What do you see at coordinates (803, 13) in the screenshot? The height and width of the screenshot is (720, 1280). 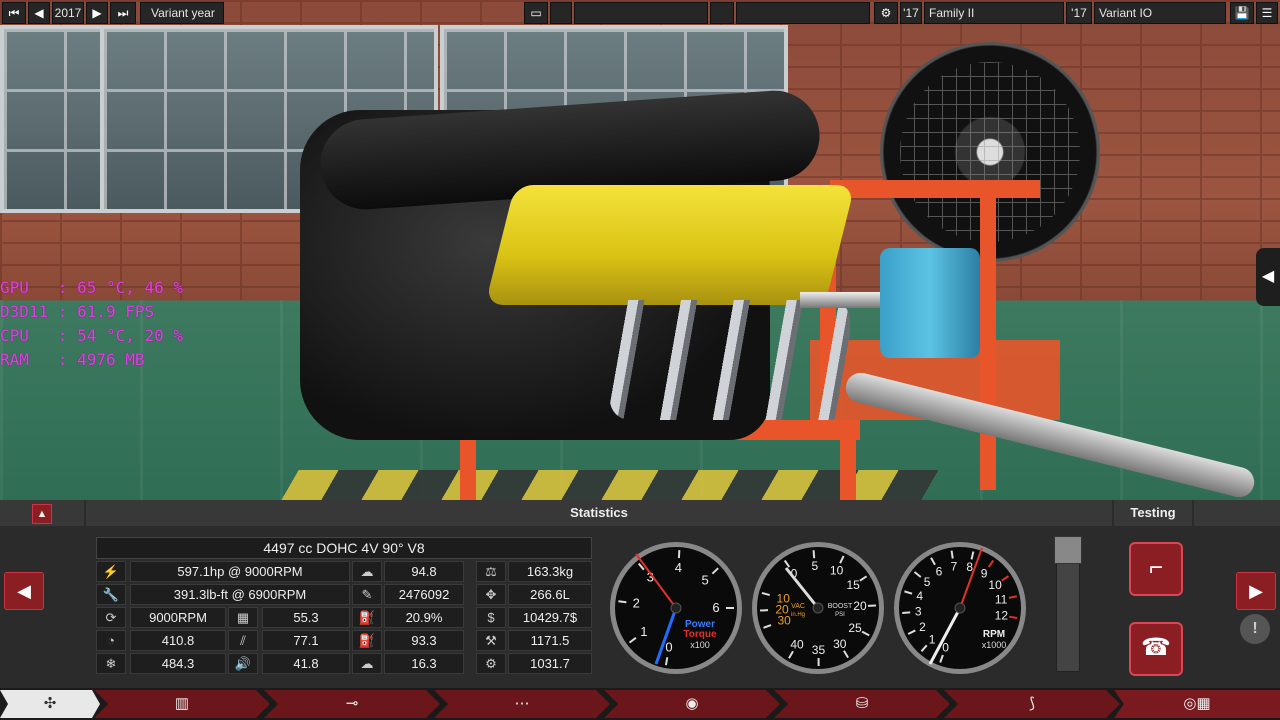 I see `blank-field` at bounding box center [803, 13].